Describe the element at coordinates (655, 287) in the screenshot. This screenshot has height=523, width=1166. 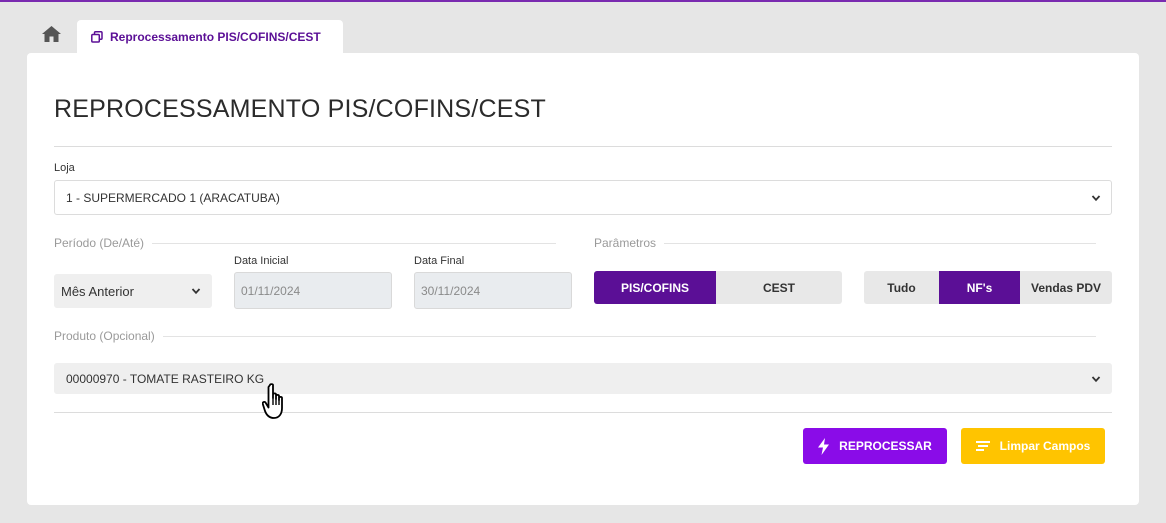
I see `toggle-pis-cofins: PIS/COFINS` at that location.